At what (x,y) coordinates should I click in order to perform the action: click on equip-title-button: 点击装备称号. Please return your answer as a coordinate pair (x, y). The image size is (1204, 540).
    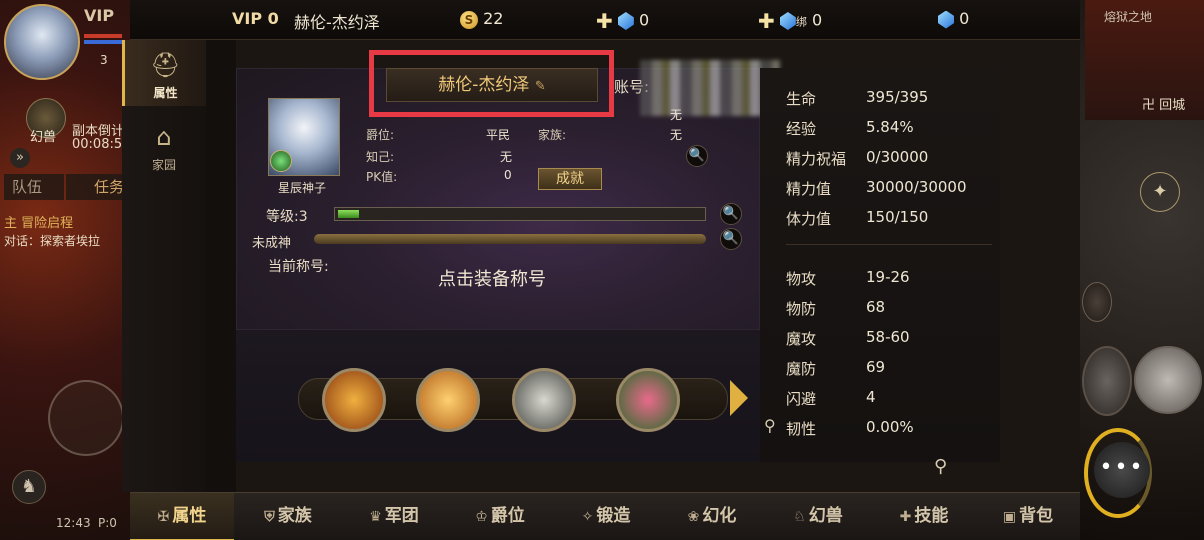
    Looking at the image, I should click on (492, 278).